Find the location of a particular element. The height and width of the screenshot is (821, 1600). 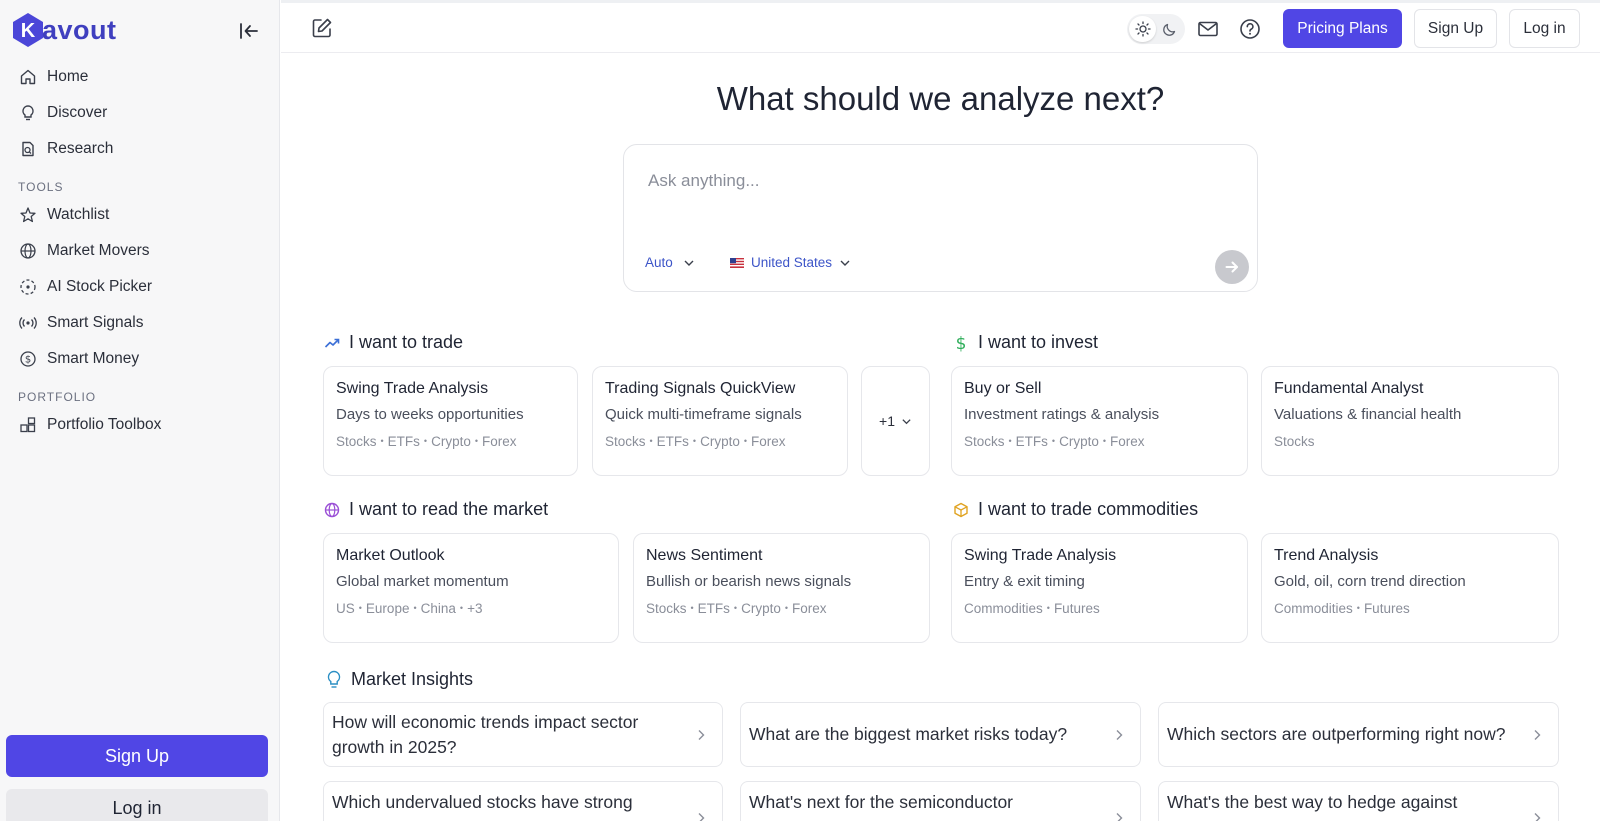

mode-select: Auto is located at coordinates (670, 262).